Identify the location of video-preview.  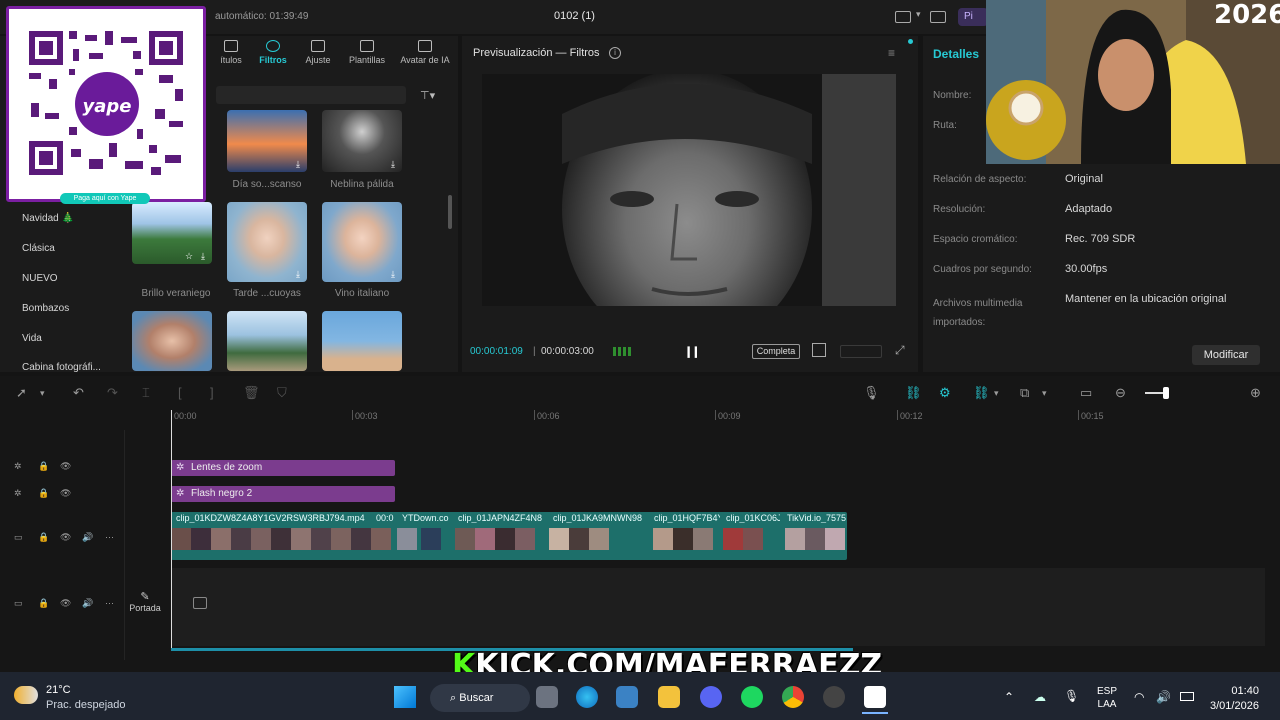
(689, 190).